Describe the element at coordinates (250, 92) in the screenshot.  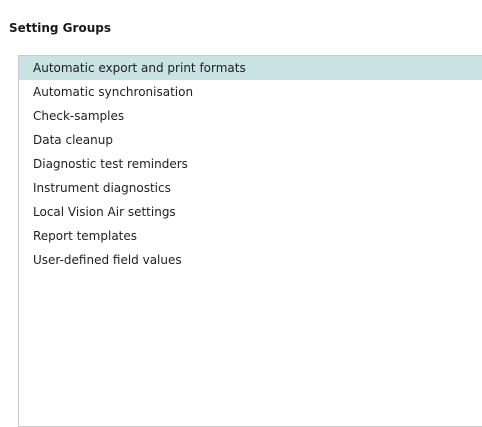
I see `list-item-automatic-synchronisation: Automatic synchronisation` at that location.